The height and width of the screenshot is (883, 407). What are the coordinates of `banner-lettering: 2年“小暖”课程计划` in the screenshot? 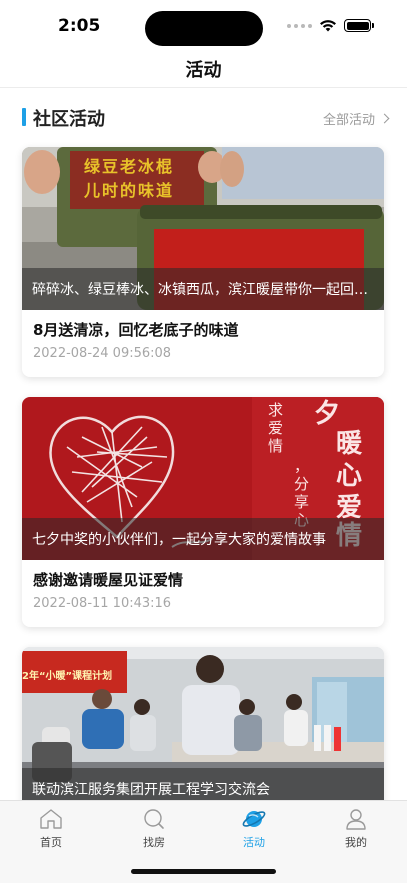 It's located at (67, 676).